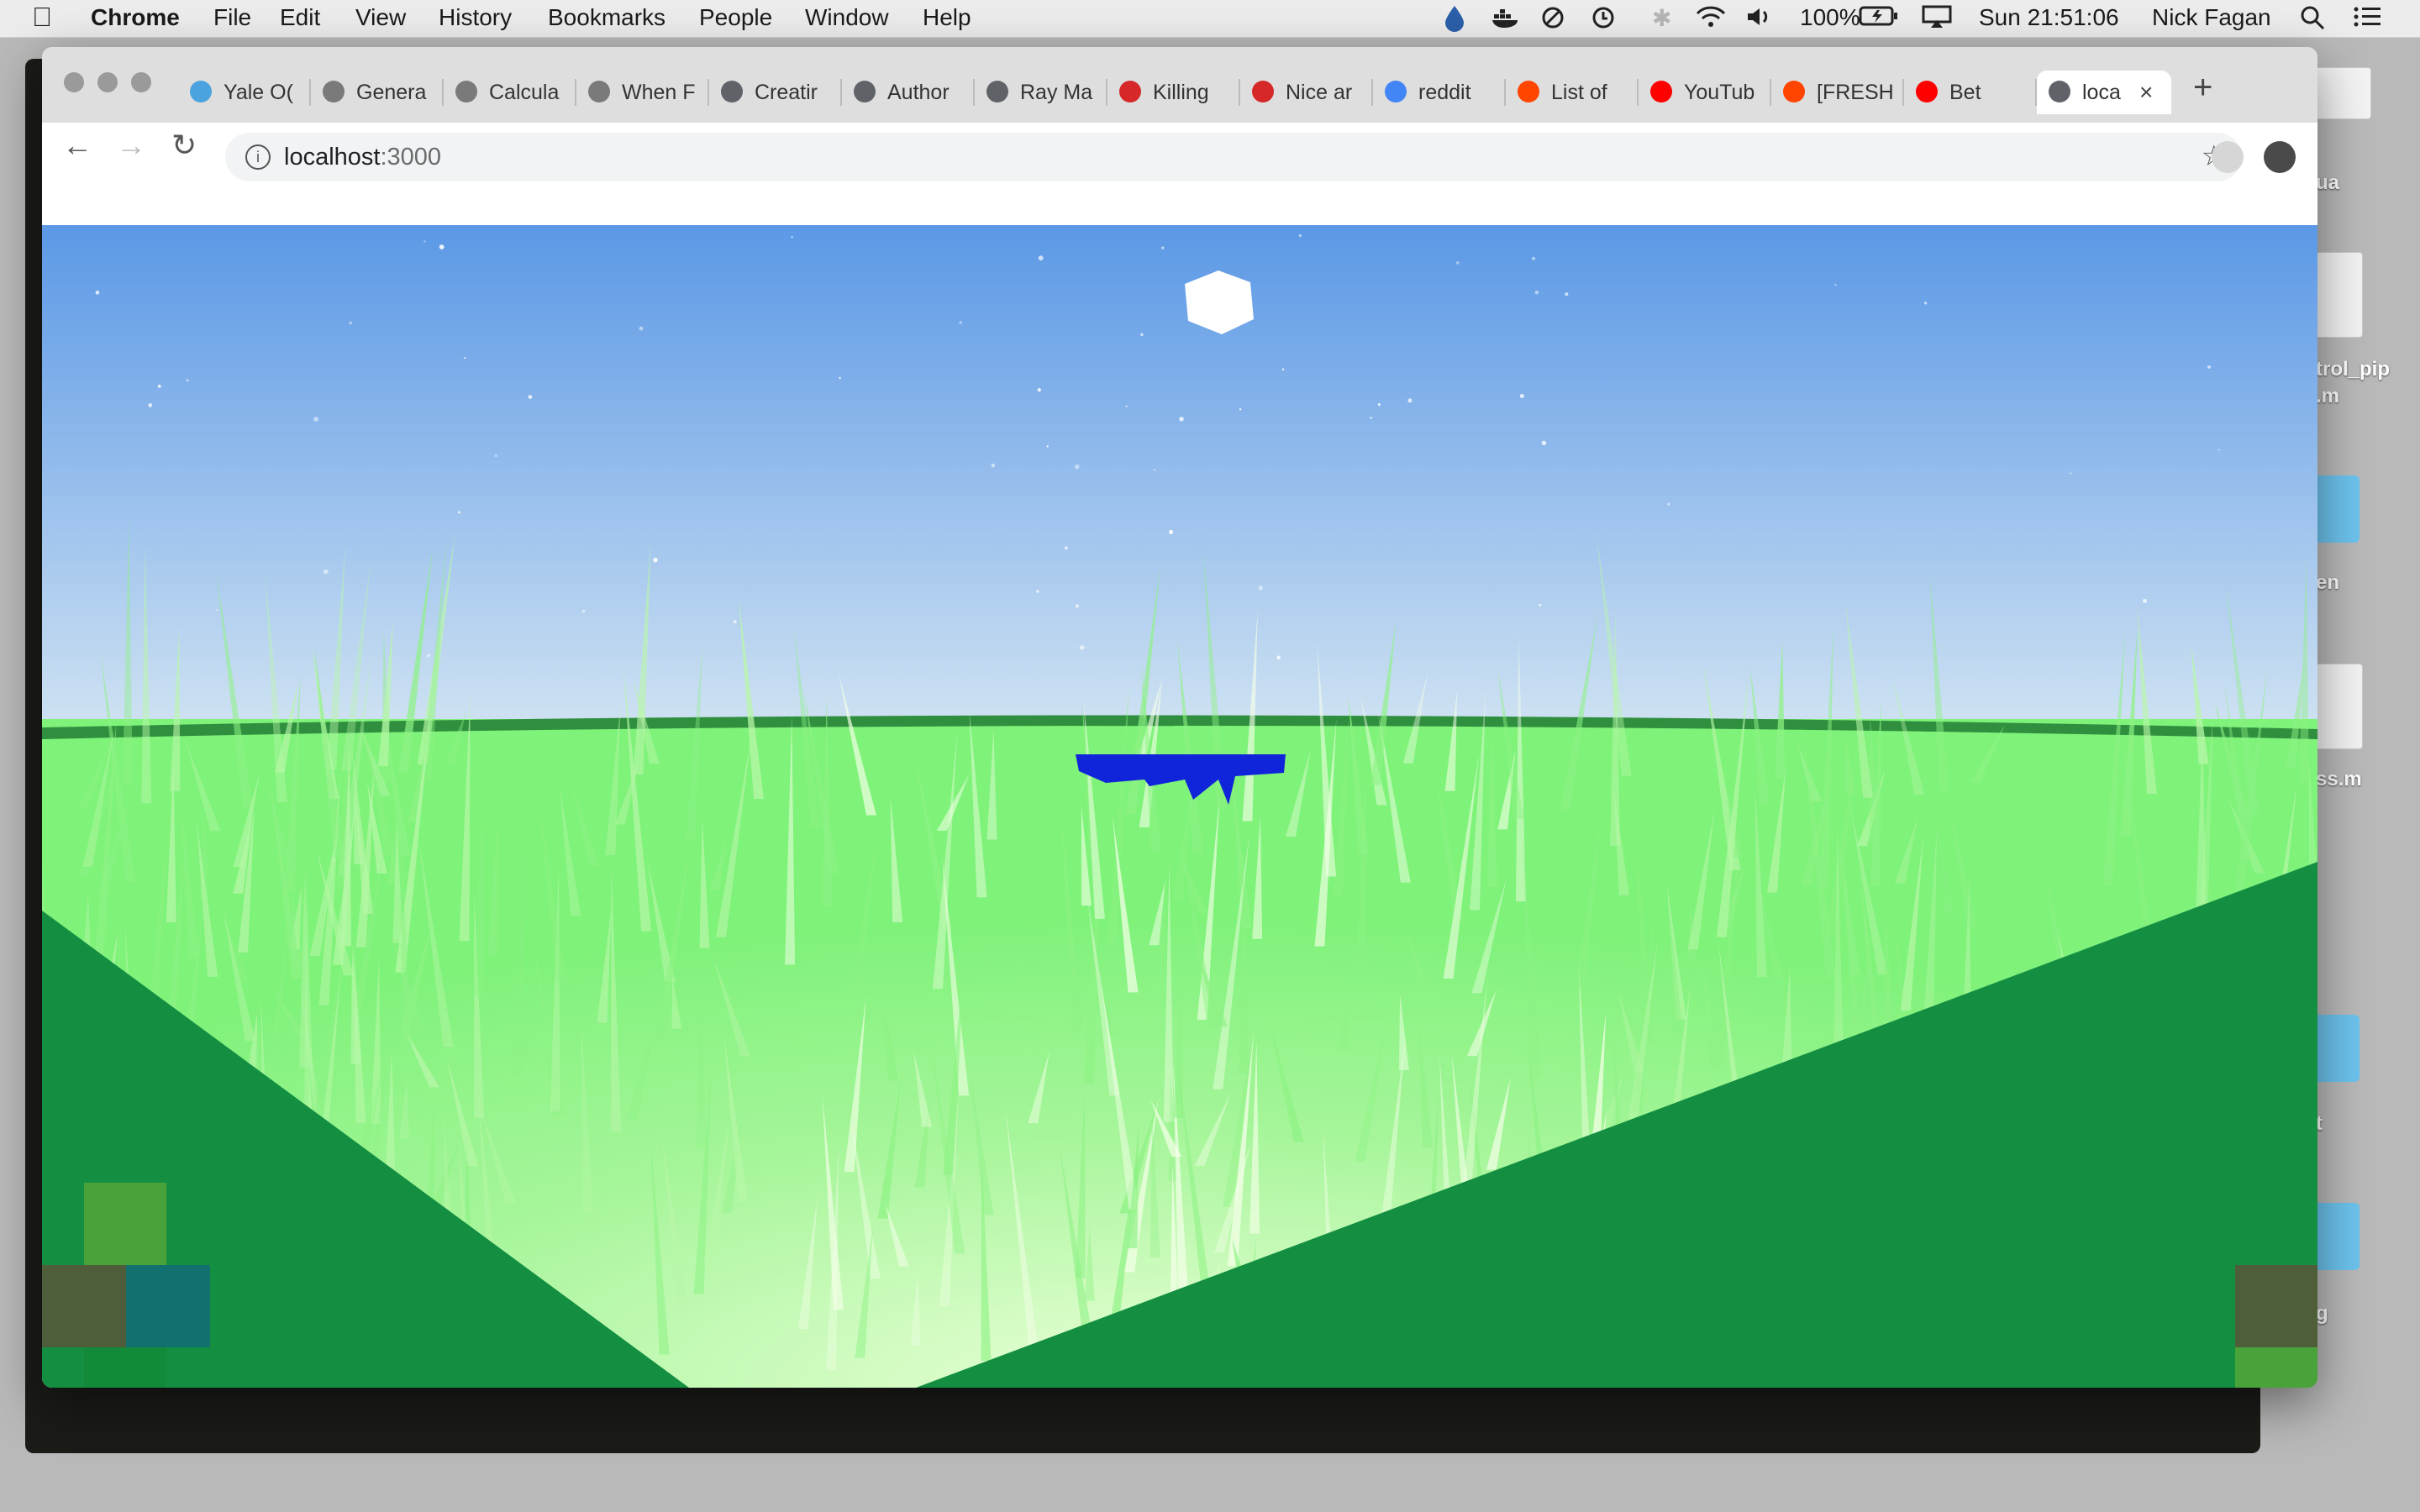 Image resolution: width=2420 pixels, height=1512 pixels. I want to click on desktop-label: ua, so click(2328, 182).